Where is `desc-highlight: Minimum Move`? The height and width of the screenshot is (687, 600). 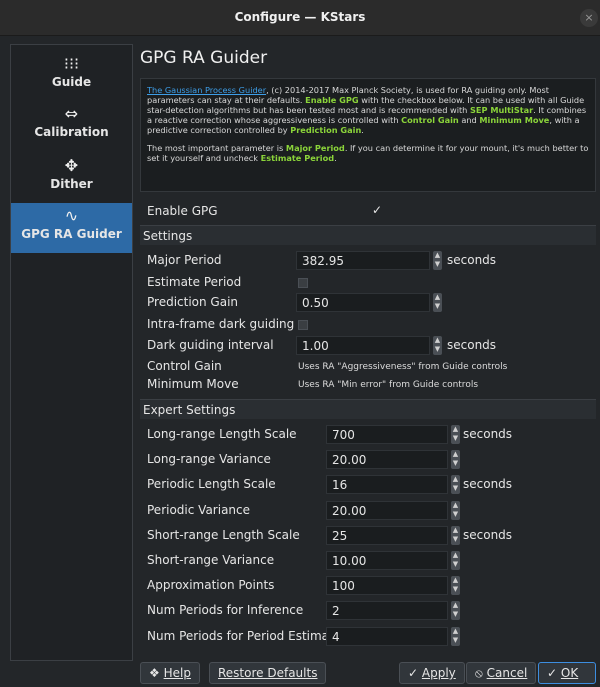 desc-highlight: Minimum Move is located at coordinates (514, 120).